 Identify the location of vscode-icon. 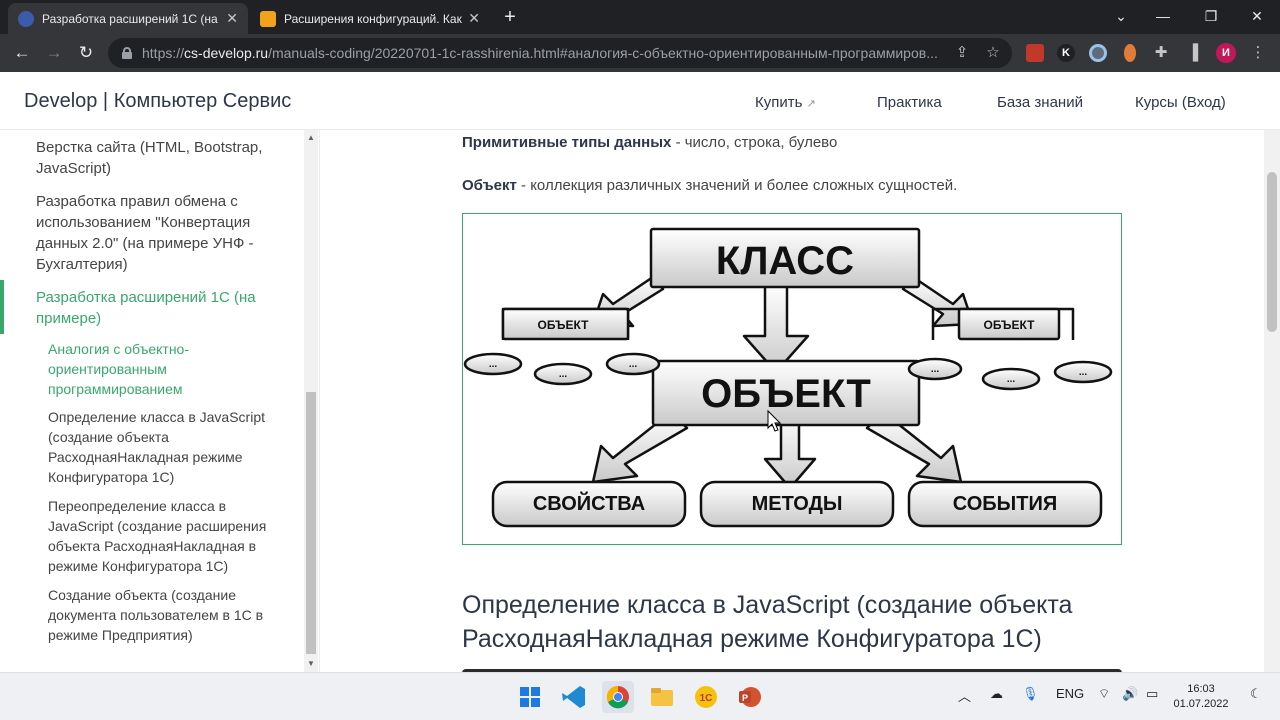
(574, 697).